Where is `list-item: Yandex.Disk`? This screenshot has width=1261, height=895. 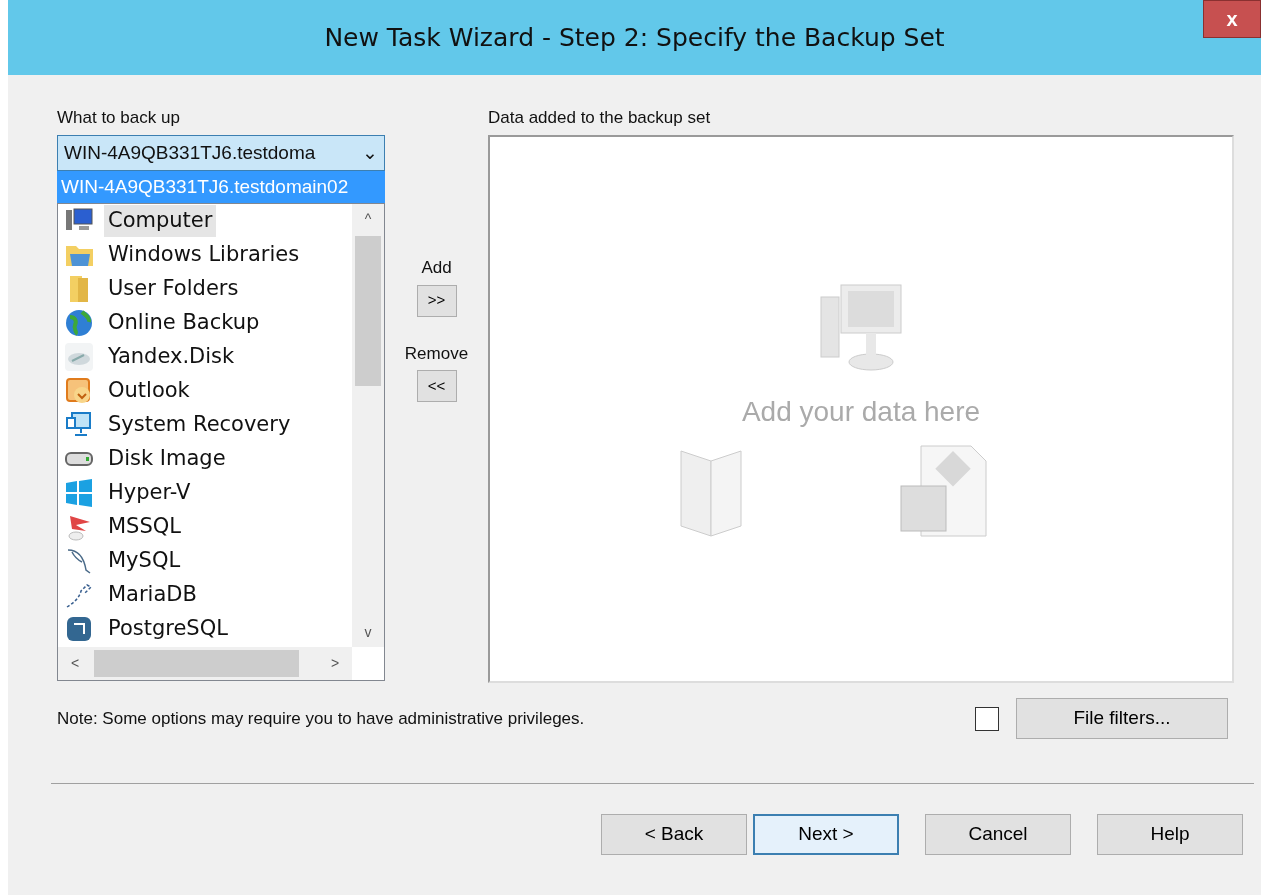
list-item: Yandex.Disk is located at coordinates (171, 357).